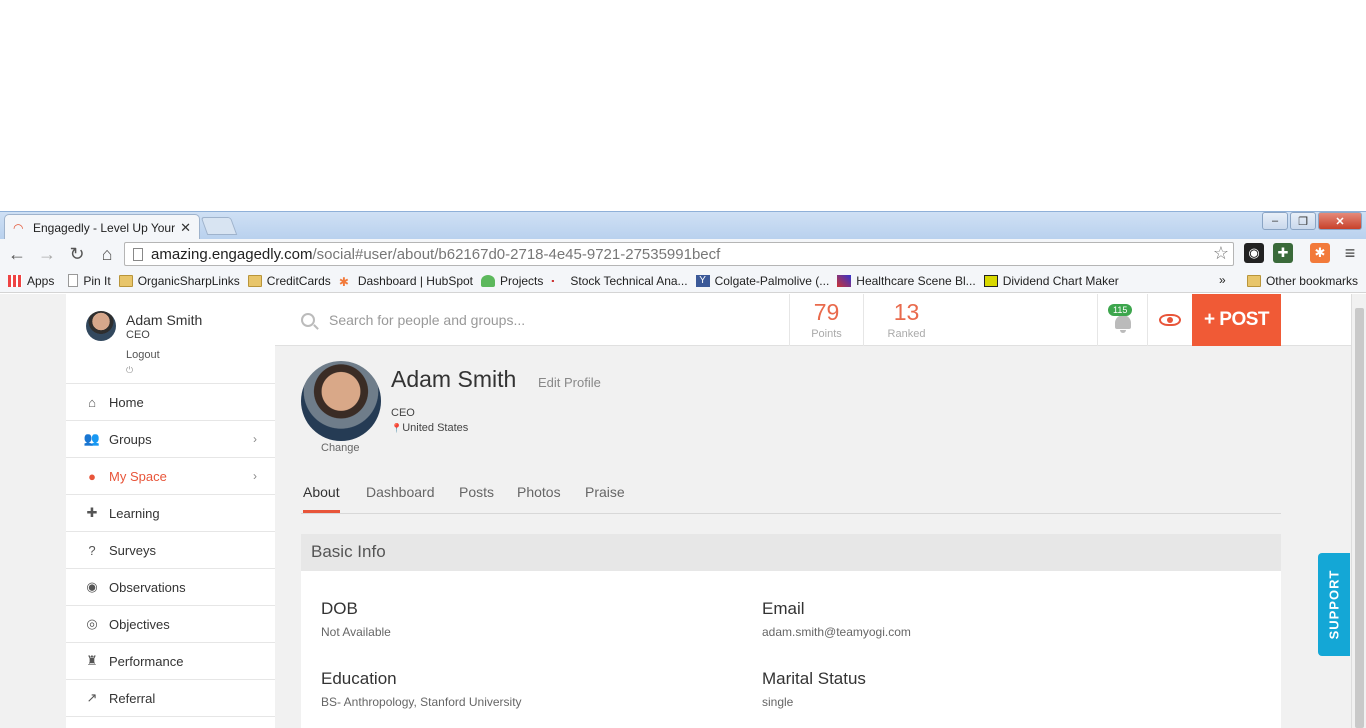  What do you see at coordinates (1275, 221) in the screenshot?
I see `minimize-icon: –` at bounding box center [1275, 221].